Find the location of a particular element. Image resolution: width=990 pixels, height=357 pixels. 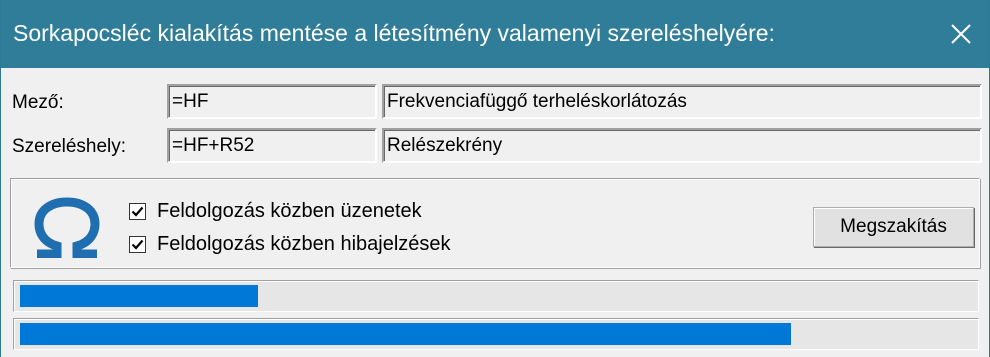

mezo-code-field: =HF is located at coordinates (272, 101).